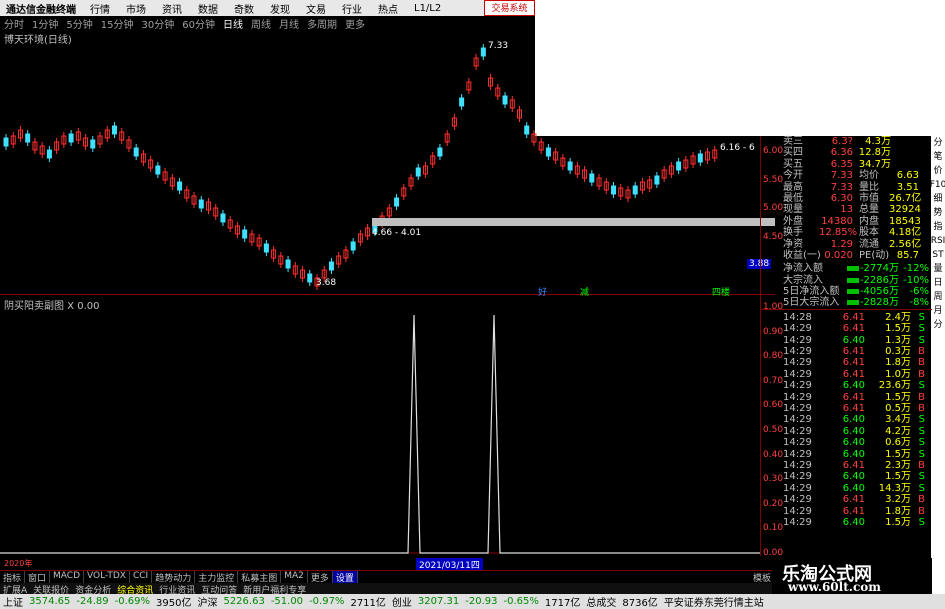 The width and height of the screenshot is (945, 609). What do you see at coordinates (937, 199) in the screenshot?
I see `vertical-tab: 细` at bounding box center [937, 199].